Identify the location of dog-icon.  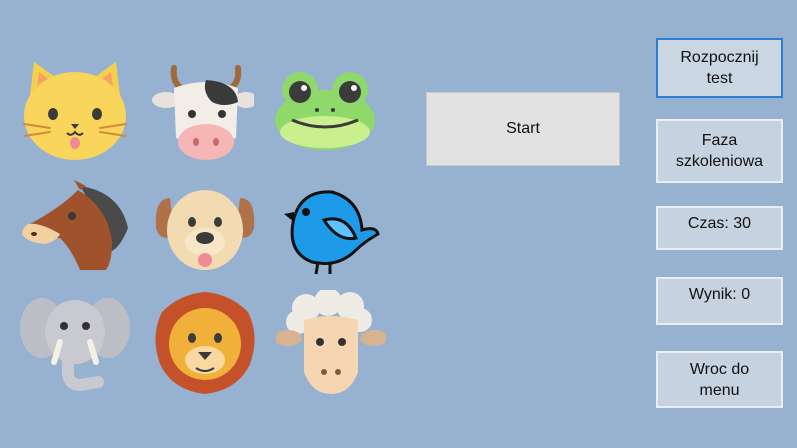
(205, 233).